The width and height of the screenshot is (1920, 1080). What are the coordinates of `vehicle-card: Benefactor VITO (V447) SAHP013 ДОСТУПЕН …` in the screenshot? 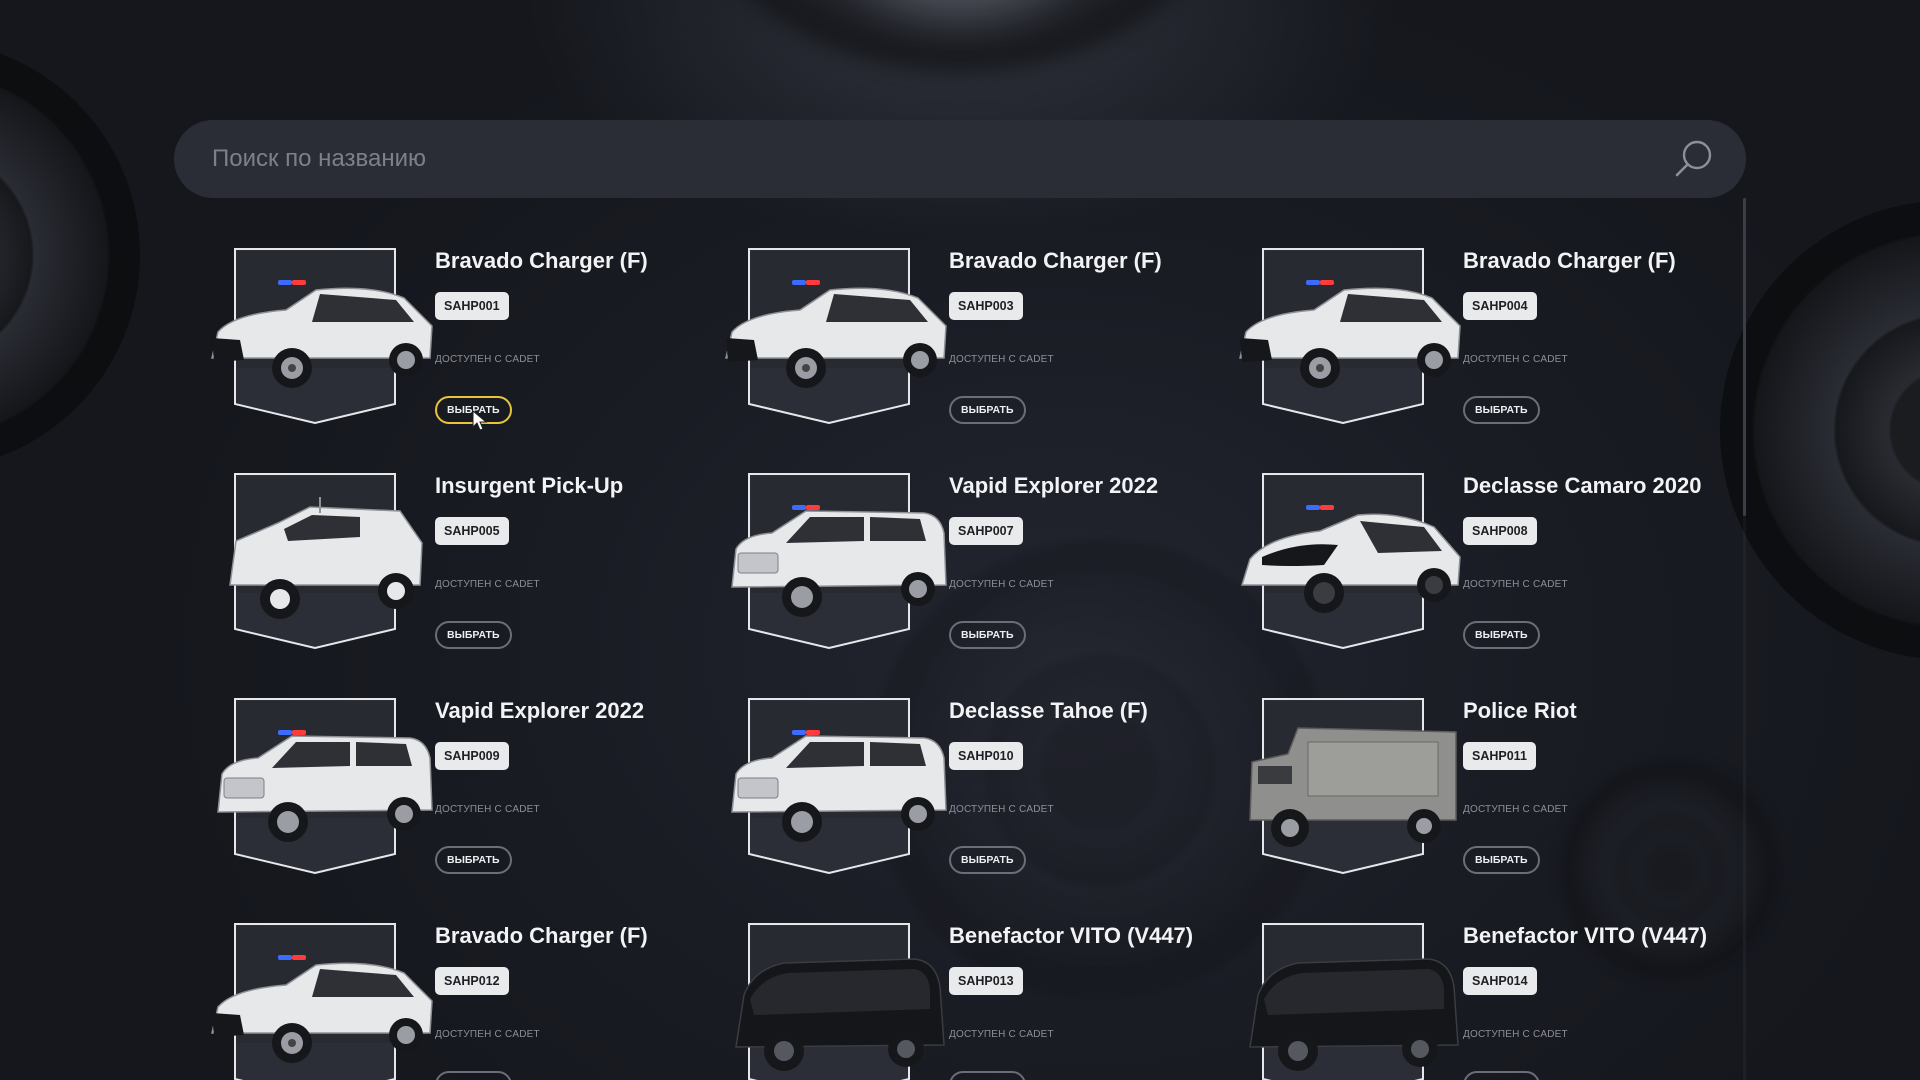 It's located at (964, 995).